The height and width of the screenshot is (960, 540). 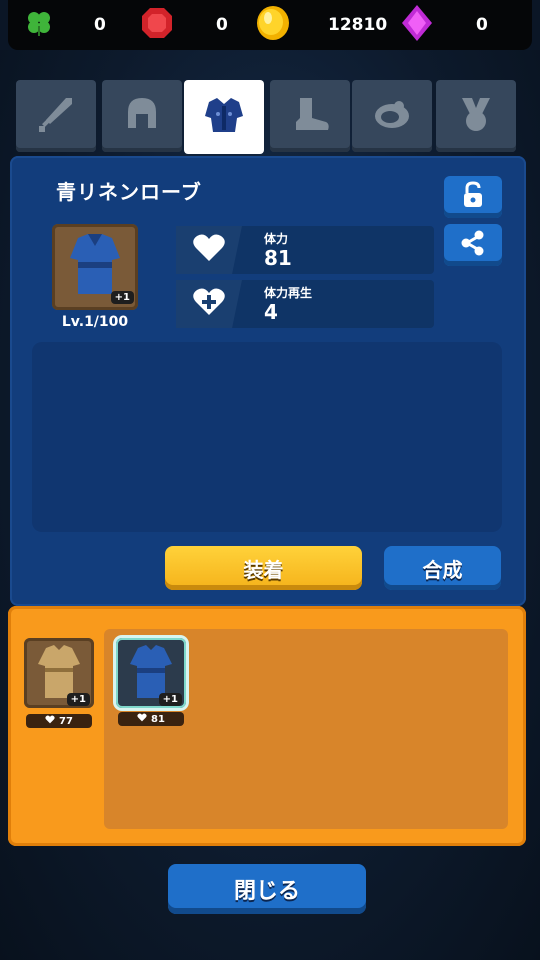 I want to click on share-icon, so click(x=473, y=245).